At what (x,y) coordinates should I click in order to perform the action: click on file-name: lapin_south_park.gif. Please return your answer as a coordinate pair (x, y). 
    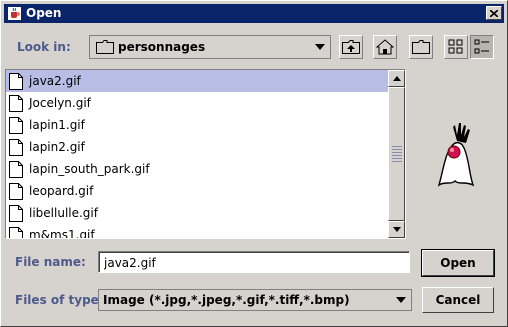
    Looking at the image, I should click on (89, 169).